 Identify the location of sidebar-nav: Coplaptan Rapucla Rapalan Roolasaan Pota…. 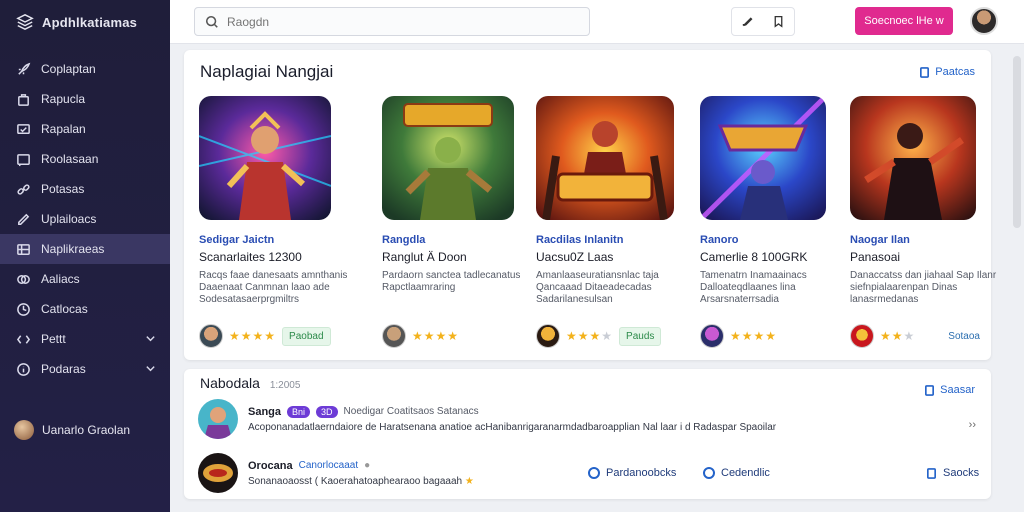
(85, 219).